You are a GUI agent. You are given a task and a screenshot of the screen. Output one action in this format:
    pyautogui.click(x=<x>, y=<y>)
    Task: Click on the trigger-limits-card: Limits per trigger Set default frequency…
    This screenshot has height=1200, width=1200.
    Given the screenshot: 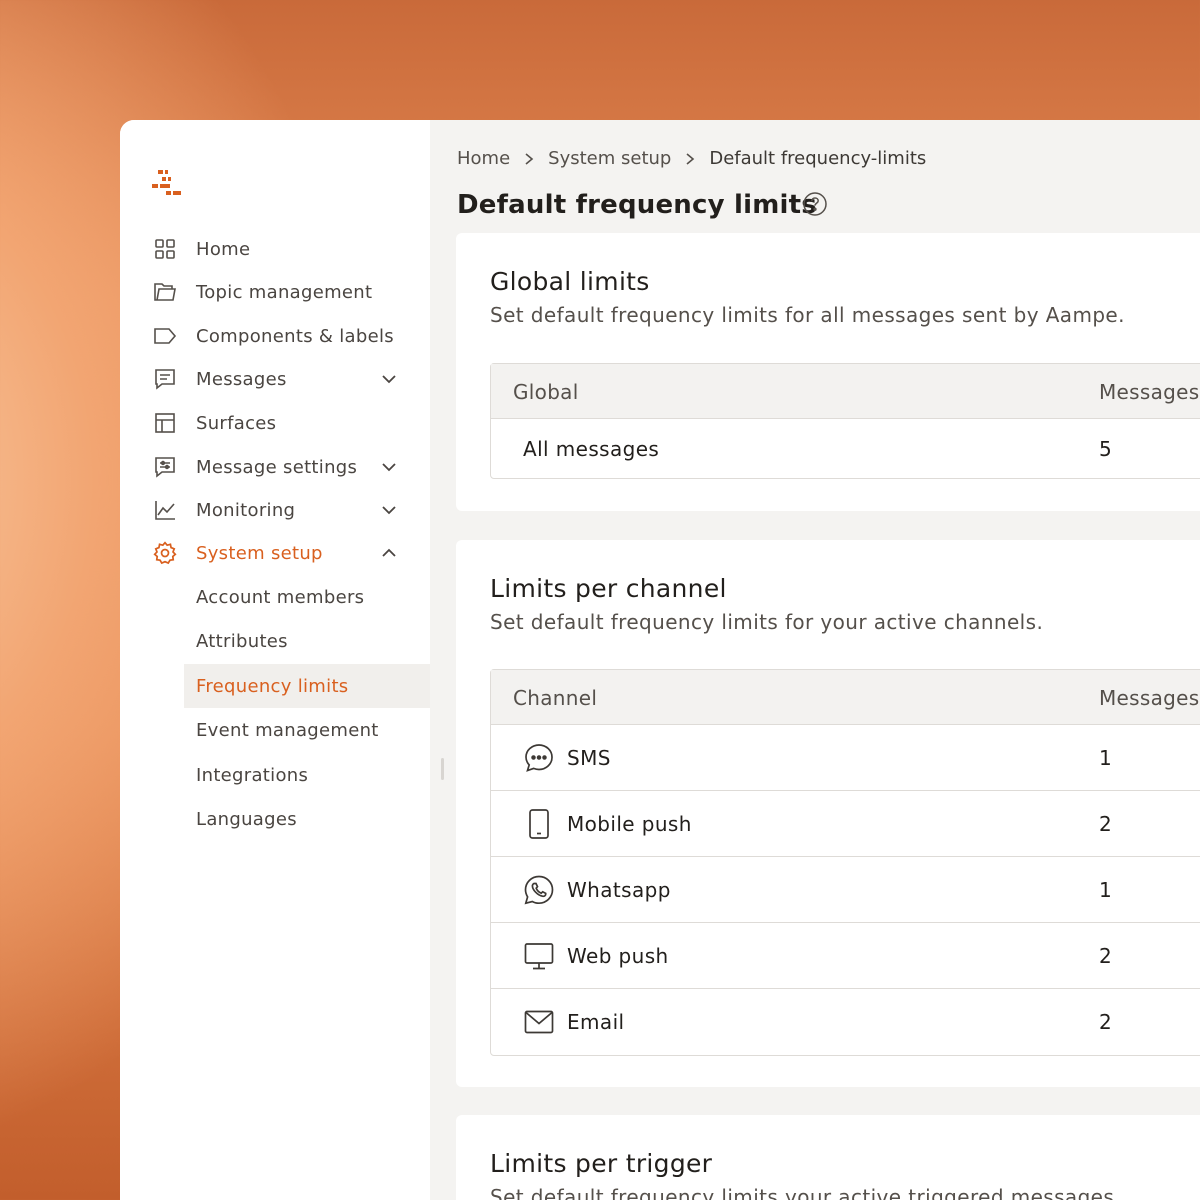 What is the action you would take?
    pyautogui.click(x=828, y=1157)
    